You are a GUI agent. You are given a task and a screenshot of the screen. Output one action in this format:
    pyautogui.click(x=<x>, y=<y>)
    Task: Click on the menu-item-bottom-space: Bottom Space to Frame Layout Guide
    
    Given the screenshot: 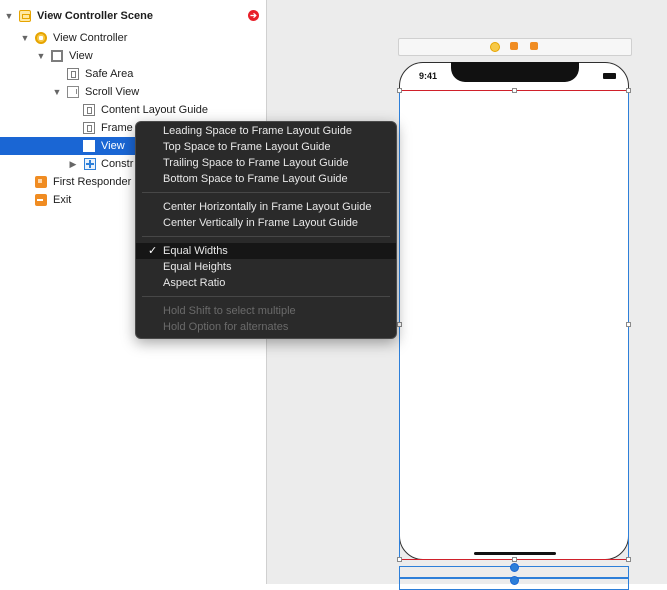 What is the action you would take?
    pyautogui.click(x=266, y=179)
    